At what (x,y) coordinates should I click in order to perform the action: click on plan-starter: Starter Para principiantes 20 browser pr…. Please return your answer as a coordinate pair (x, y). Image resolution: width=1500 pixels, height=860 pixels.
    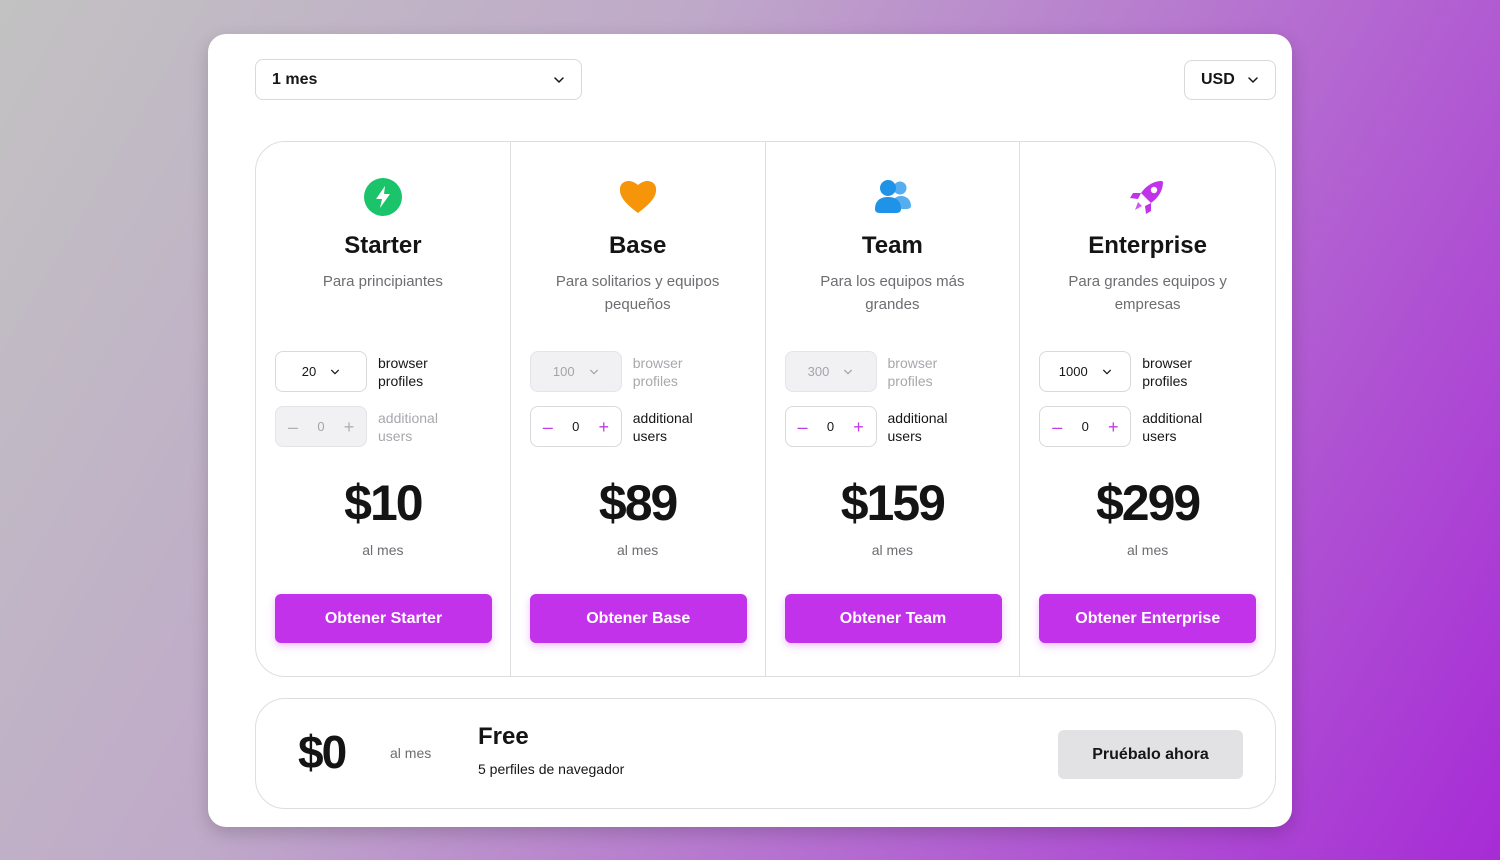
    Looking at the image, I should click on (383, 409).